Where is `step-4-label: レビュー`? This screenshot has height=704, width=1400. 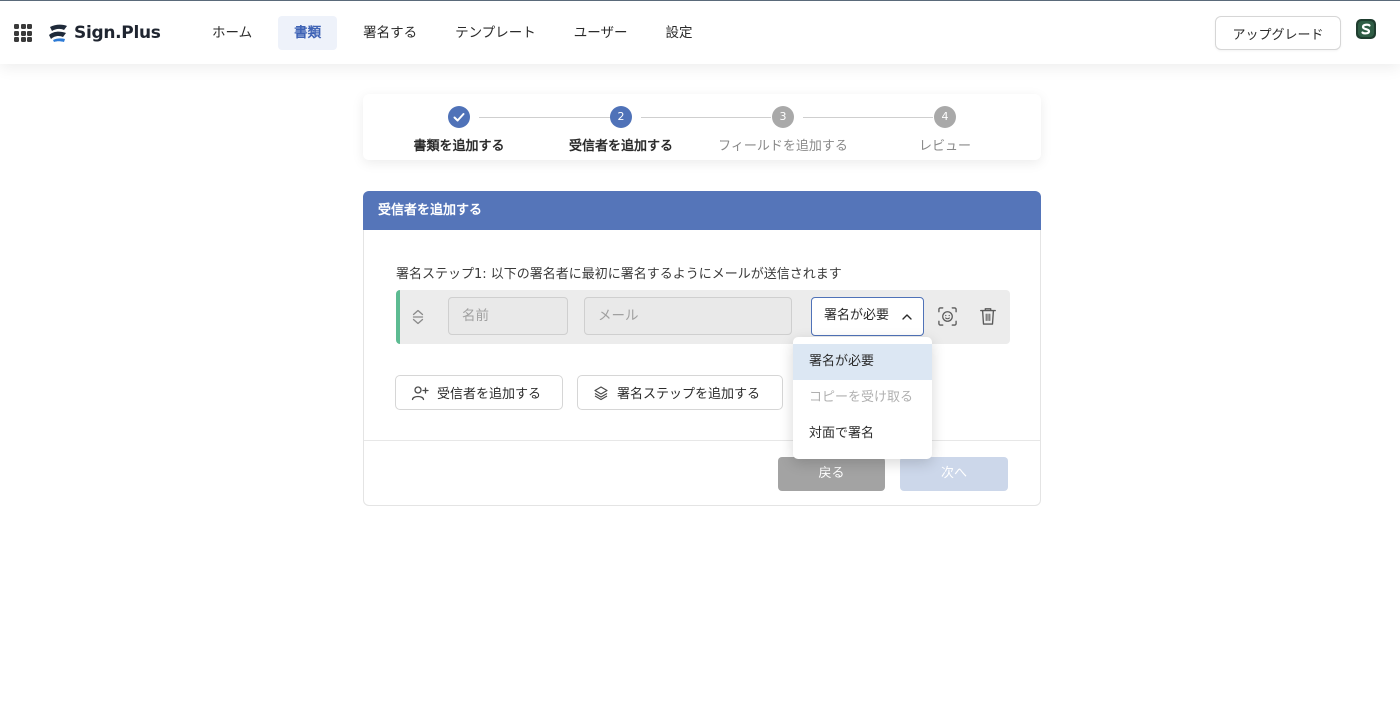 step-4-label: レビュー is located at coordinates (945, 146).